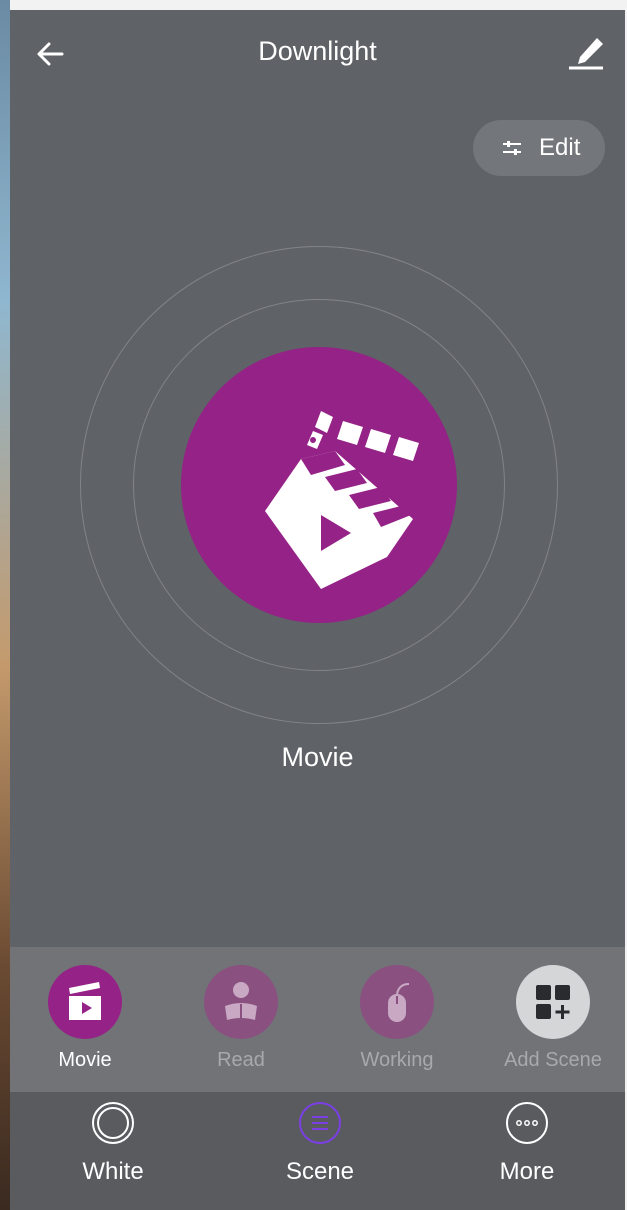 The height and width of the screenshot is (1210, 627). I want to click on scene-label-working: Working, so click(397, 1060).